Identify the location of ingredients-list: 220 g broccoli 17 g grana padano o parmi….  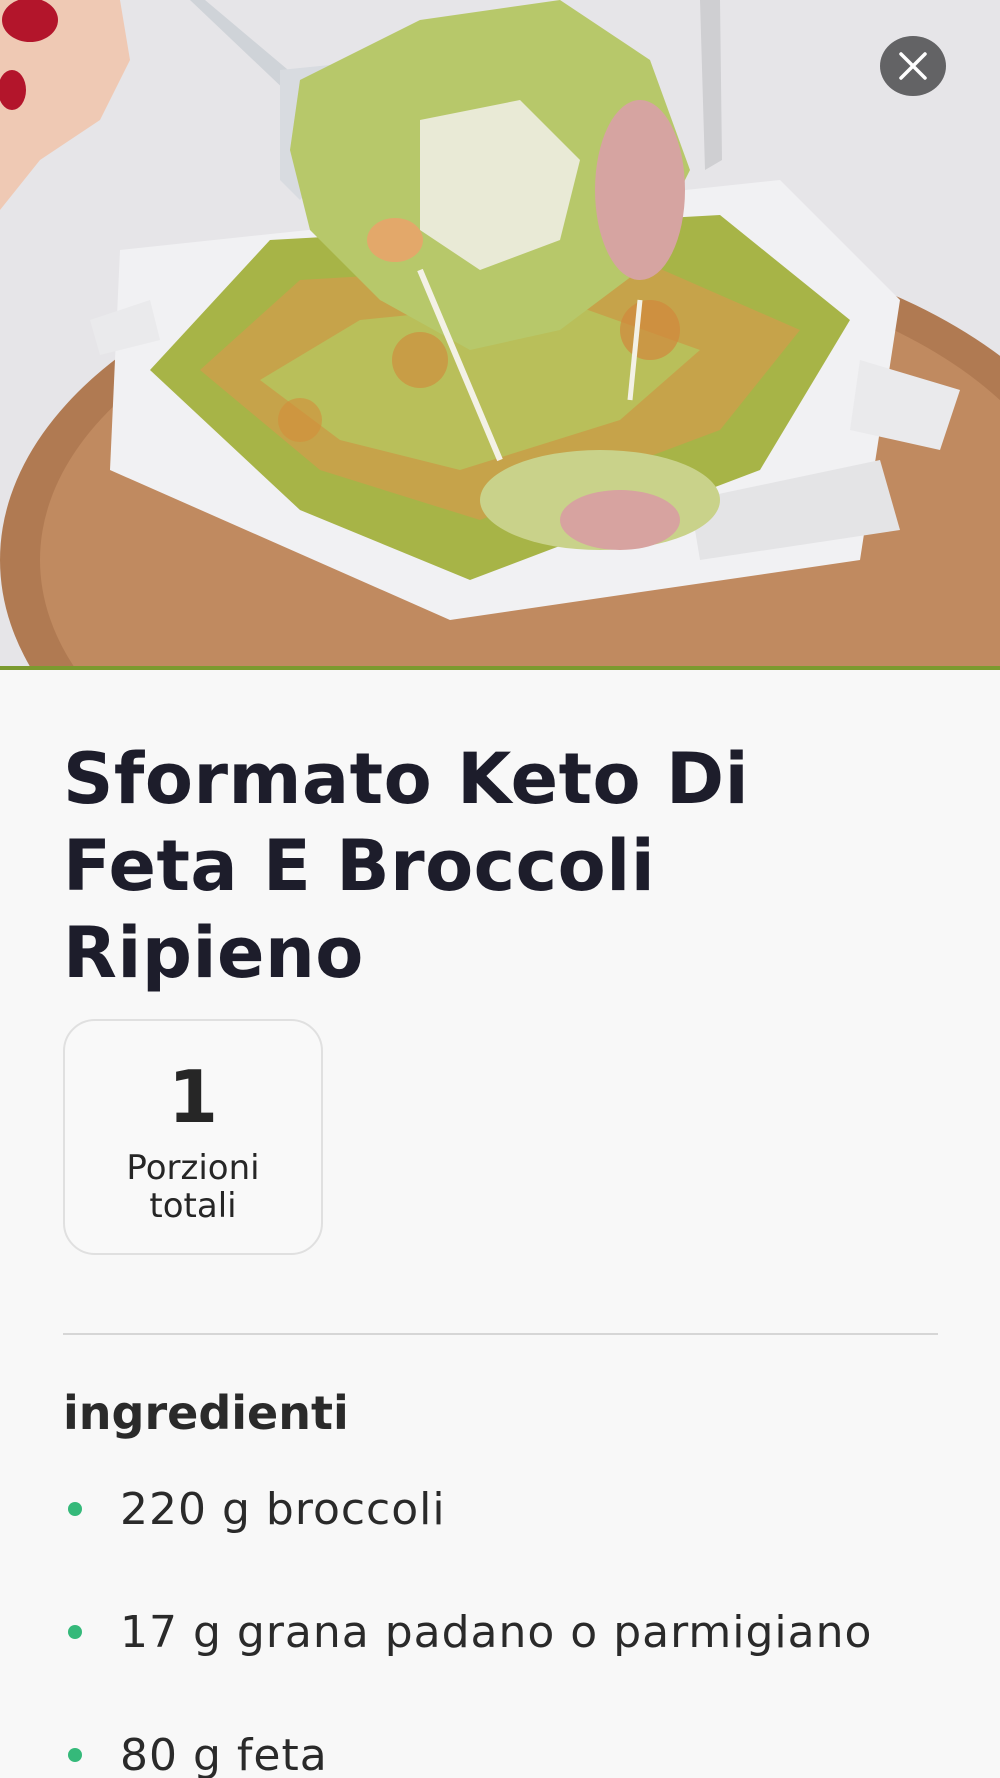
(503, 1628).